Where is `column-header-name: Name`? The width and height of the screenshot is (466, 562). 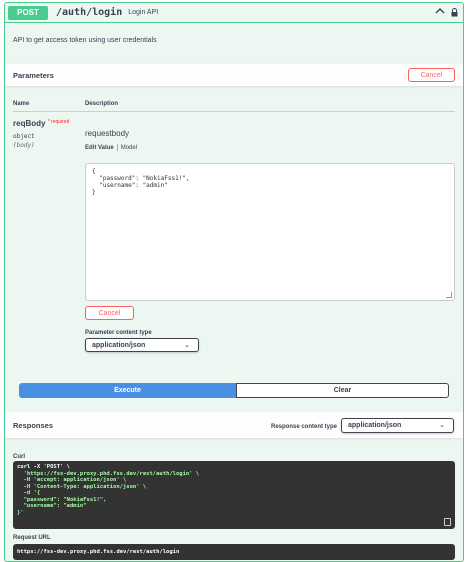 column-header-name: Name is located at coordinates (21, 104).